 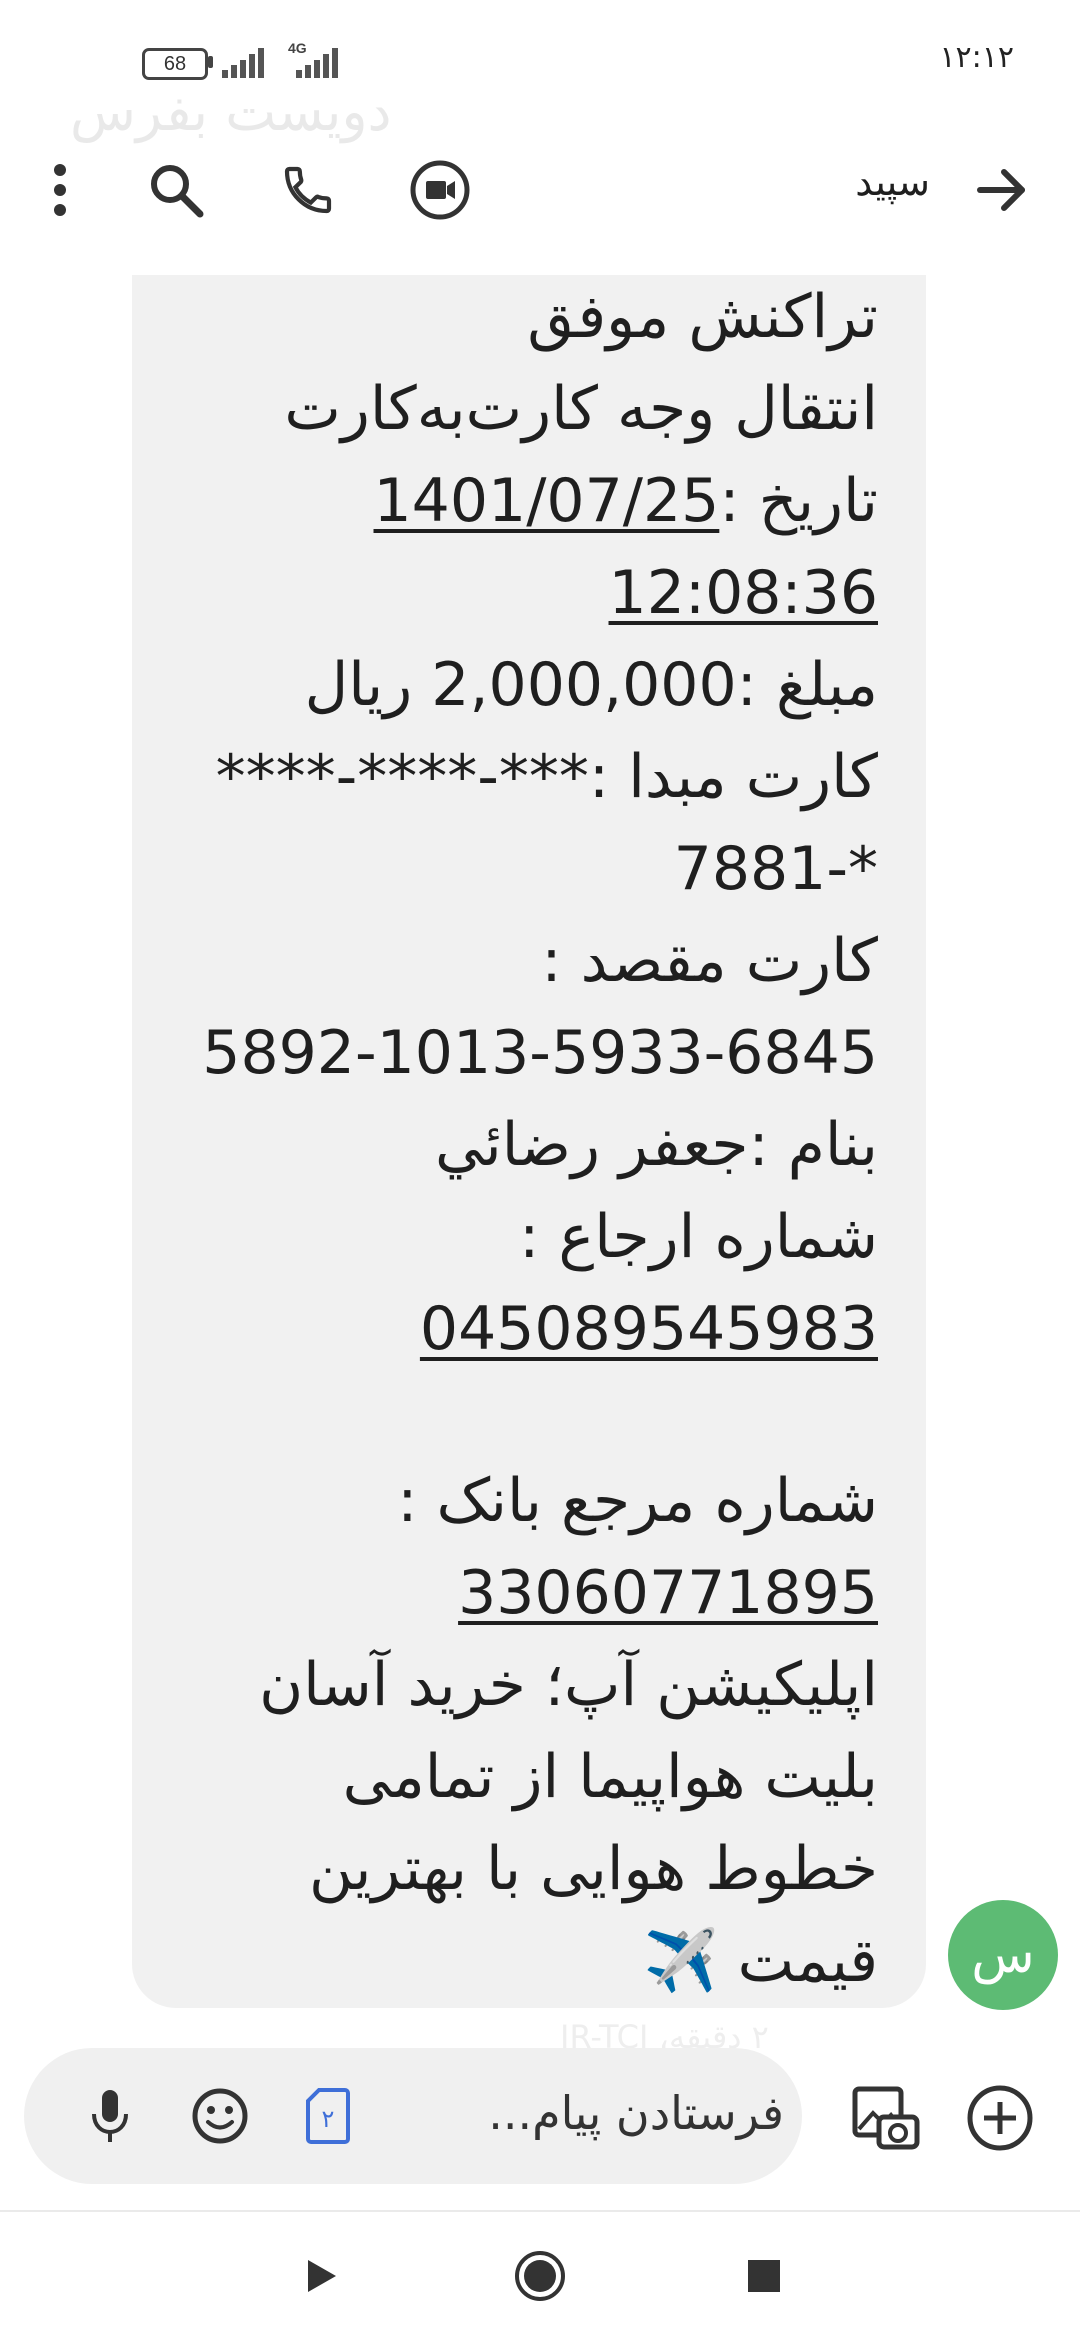 I want to click on circle-home-icon, so click(x=540, y=2276).